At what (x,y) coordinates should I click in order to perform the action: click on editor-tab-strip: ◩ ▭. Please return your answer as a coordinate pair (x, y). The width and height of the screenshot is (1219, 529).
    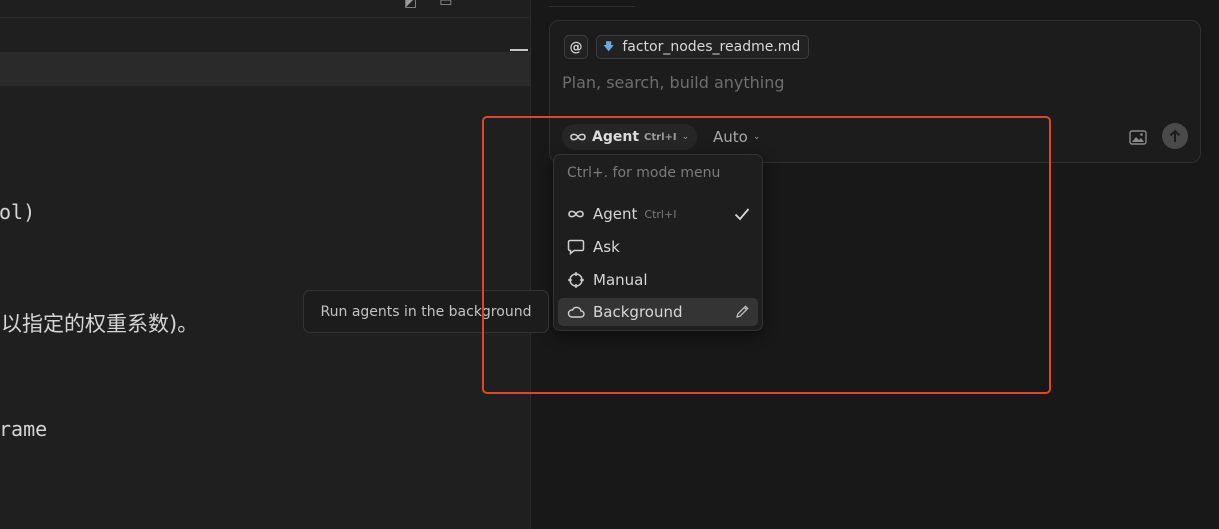
    Looking at the image, I should click on (265, 9).